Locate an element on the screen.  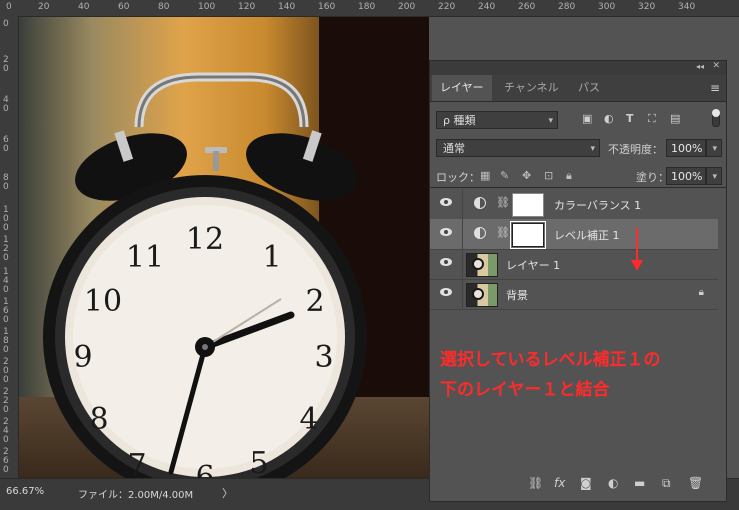
ruler-top-label: 320 is located at coordinates (647, 7).